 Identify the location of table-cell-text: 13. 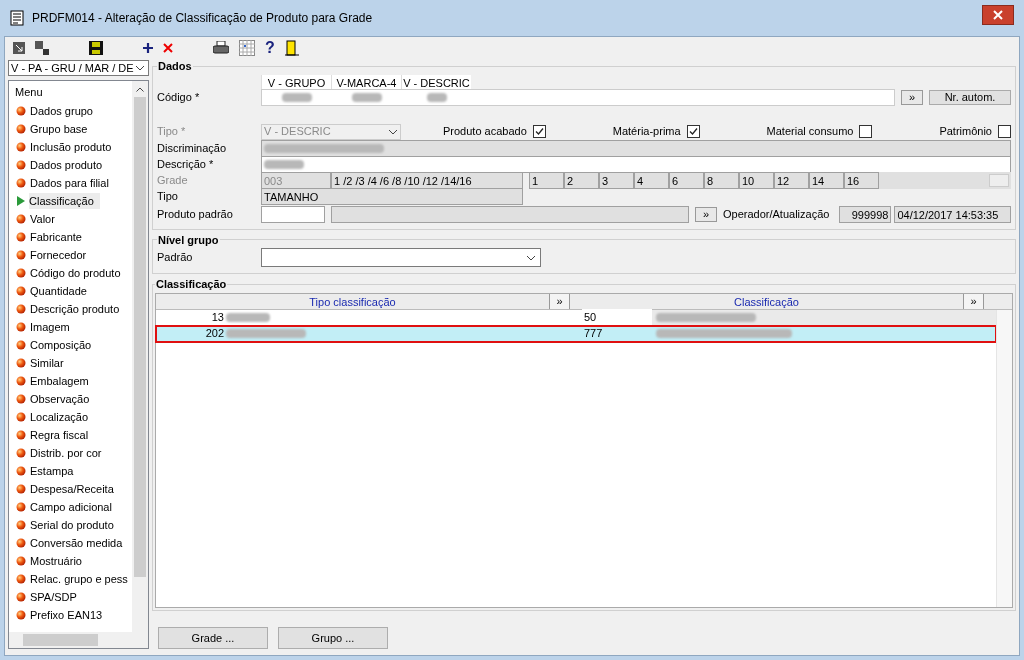
(217, 318).